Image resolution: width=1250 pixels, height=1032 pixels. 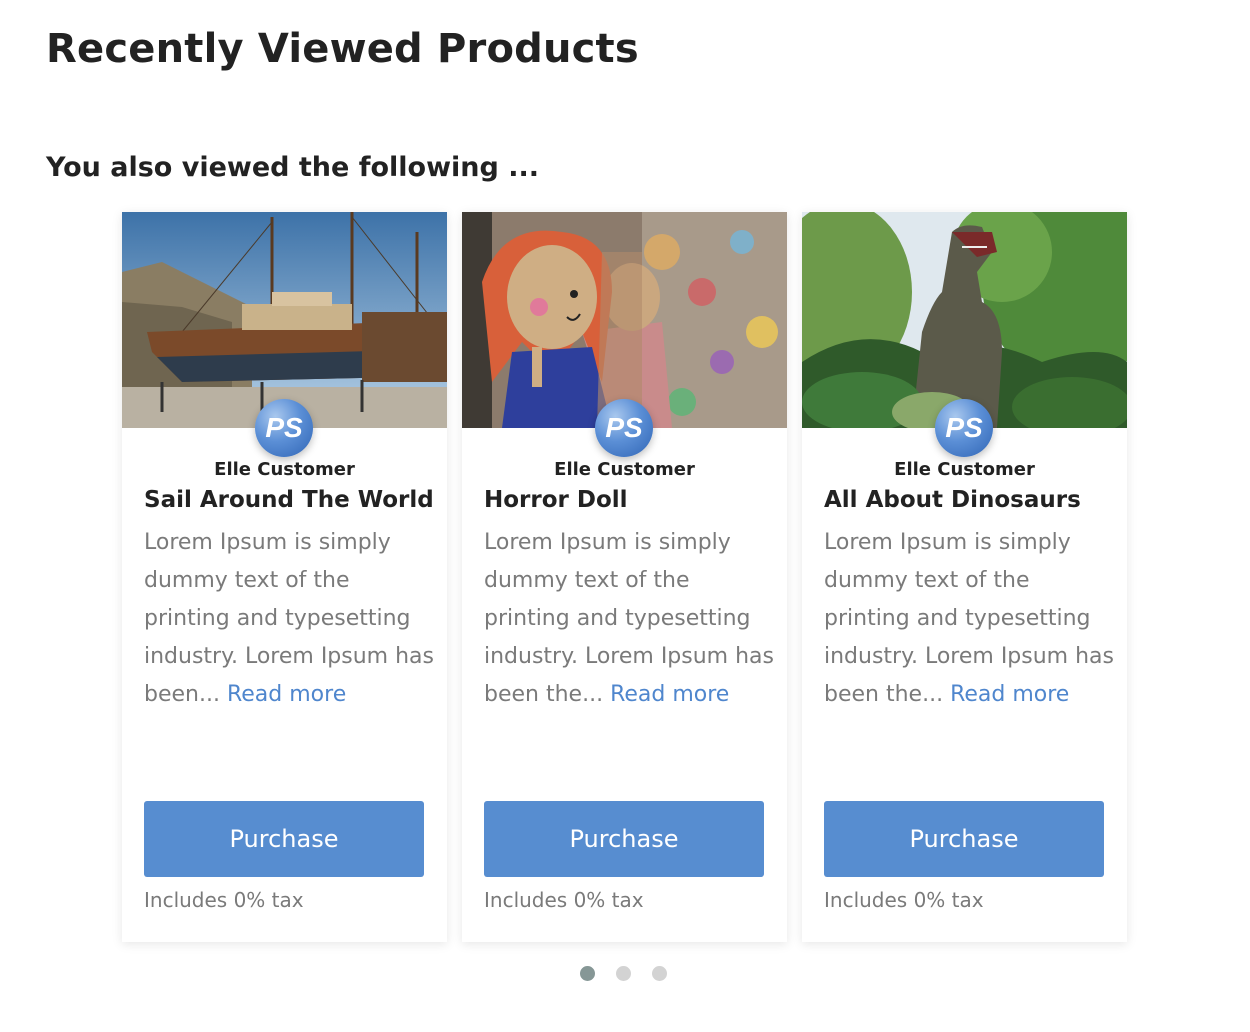 What do you see at coordinates (964, 320) in the screenshot?
I see `dinosaur-statue-image` at bounding box center [964, 320].